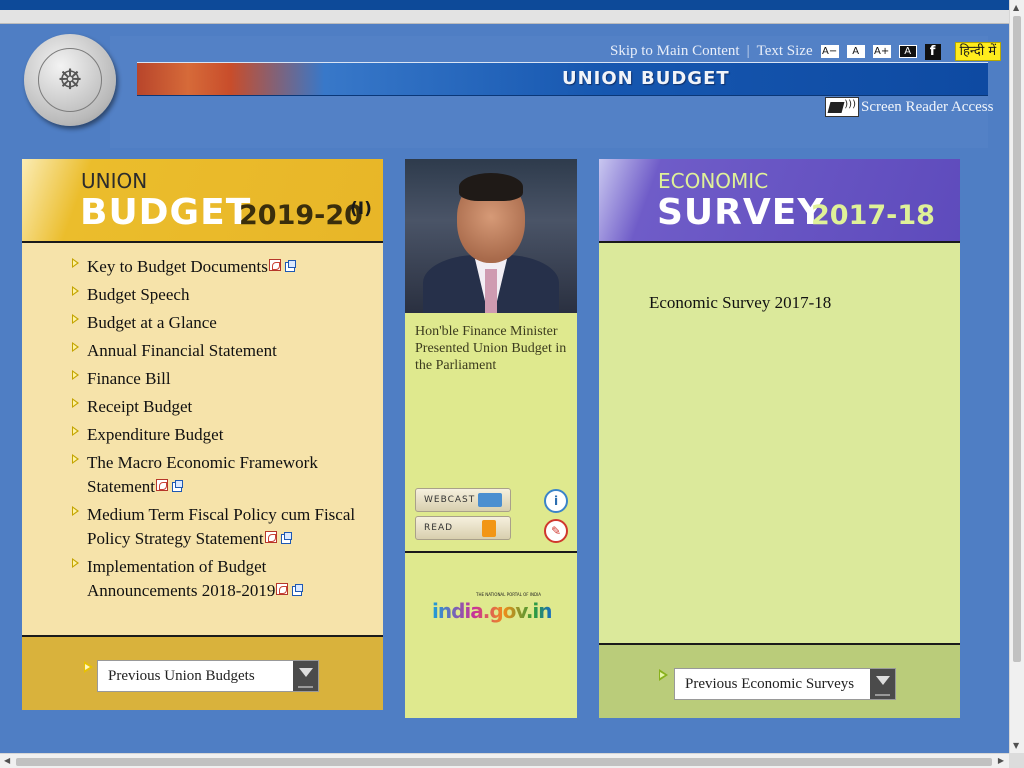  What do you see at coordinates (222, 323) in the screenshot?
I see `list-item: Budget at a Glance` at bounding box center [222, 323].